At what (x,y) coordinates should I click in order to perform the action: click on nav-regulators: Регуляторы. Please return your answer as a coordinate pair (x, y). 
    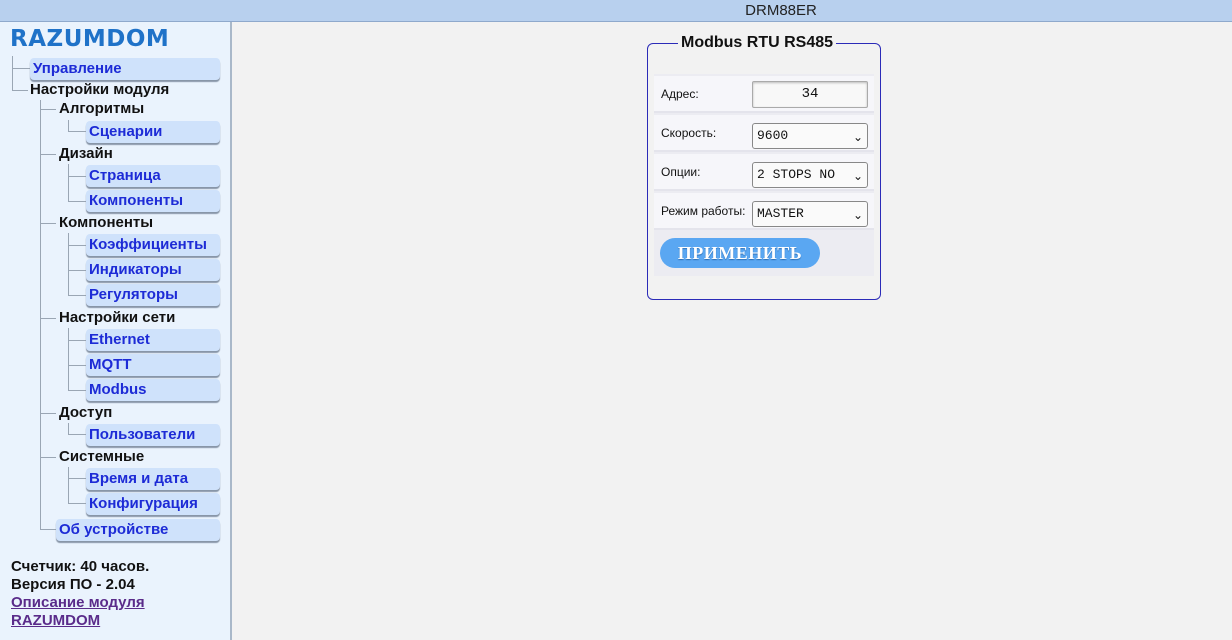
    Looking at the image, I should click on (153, 295).